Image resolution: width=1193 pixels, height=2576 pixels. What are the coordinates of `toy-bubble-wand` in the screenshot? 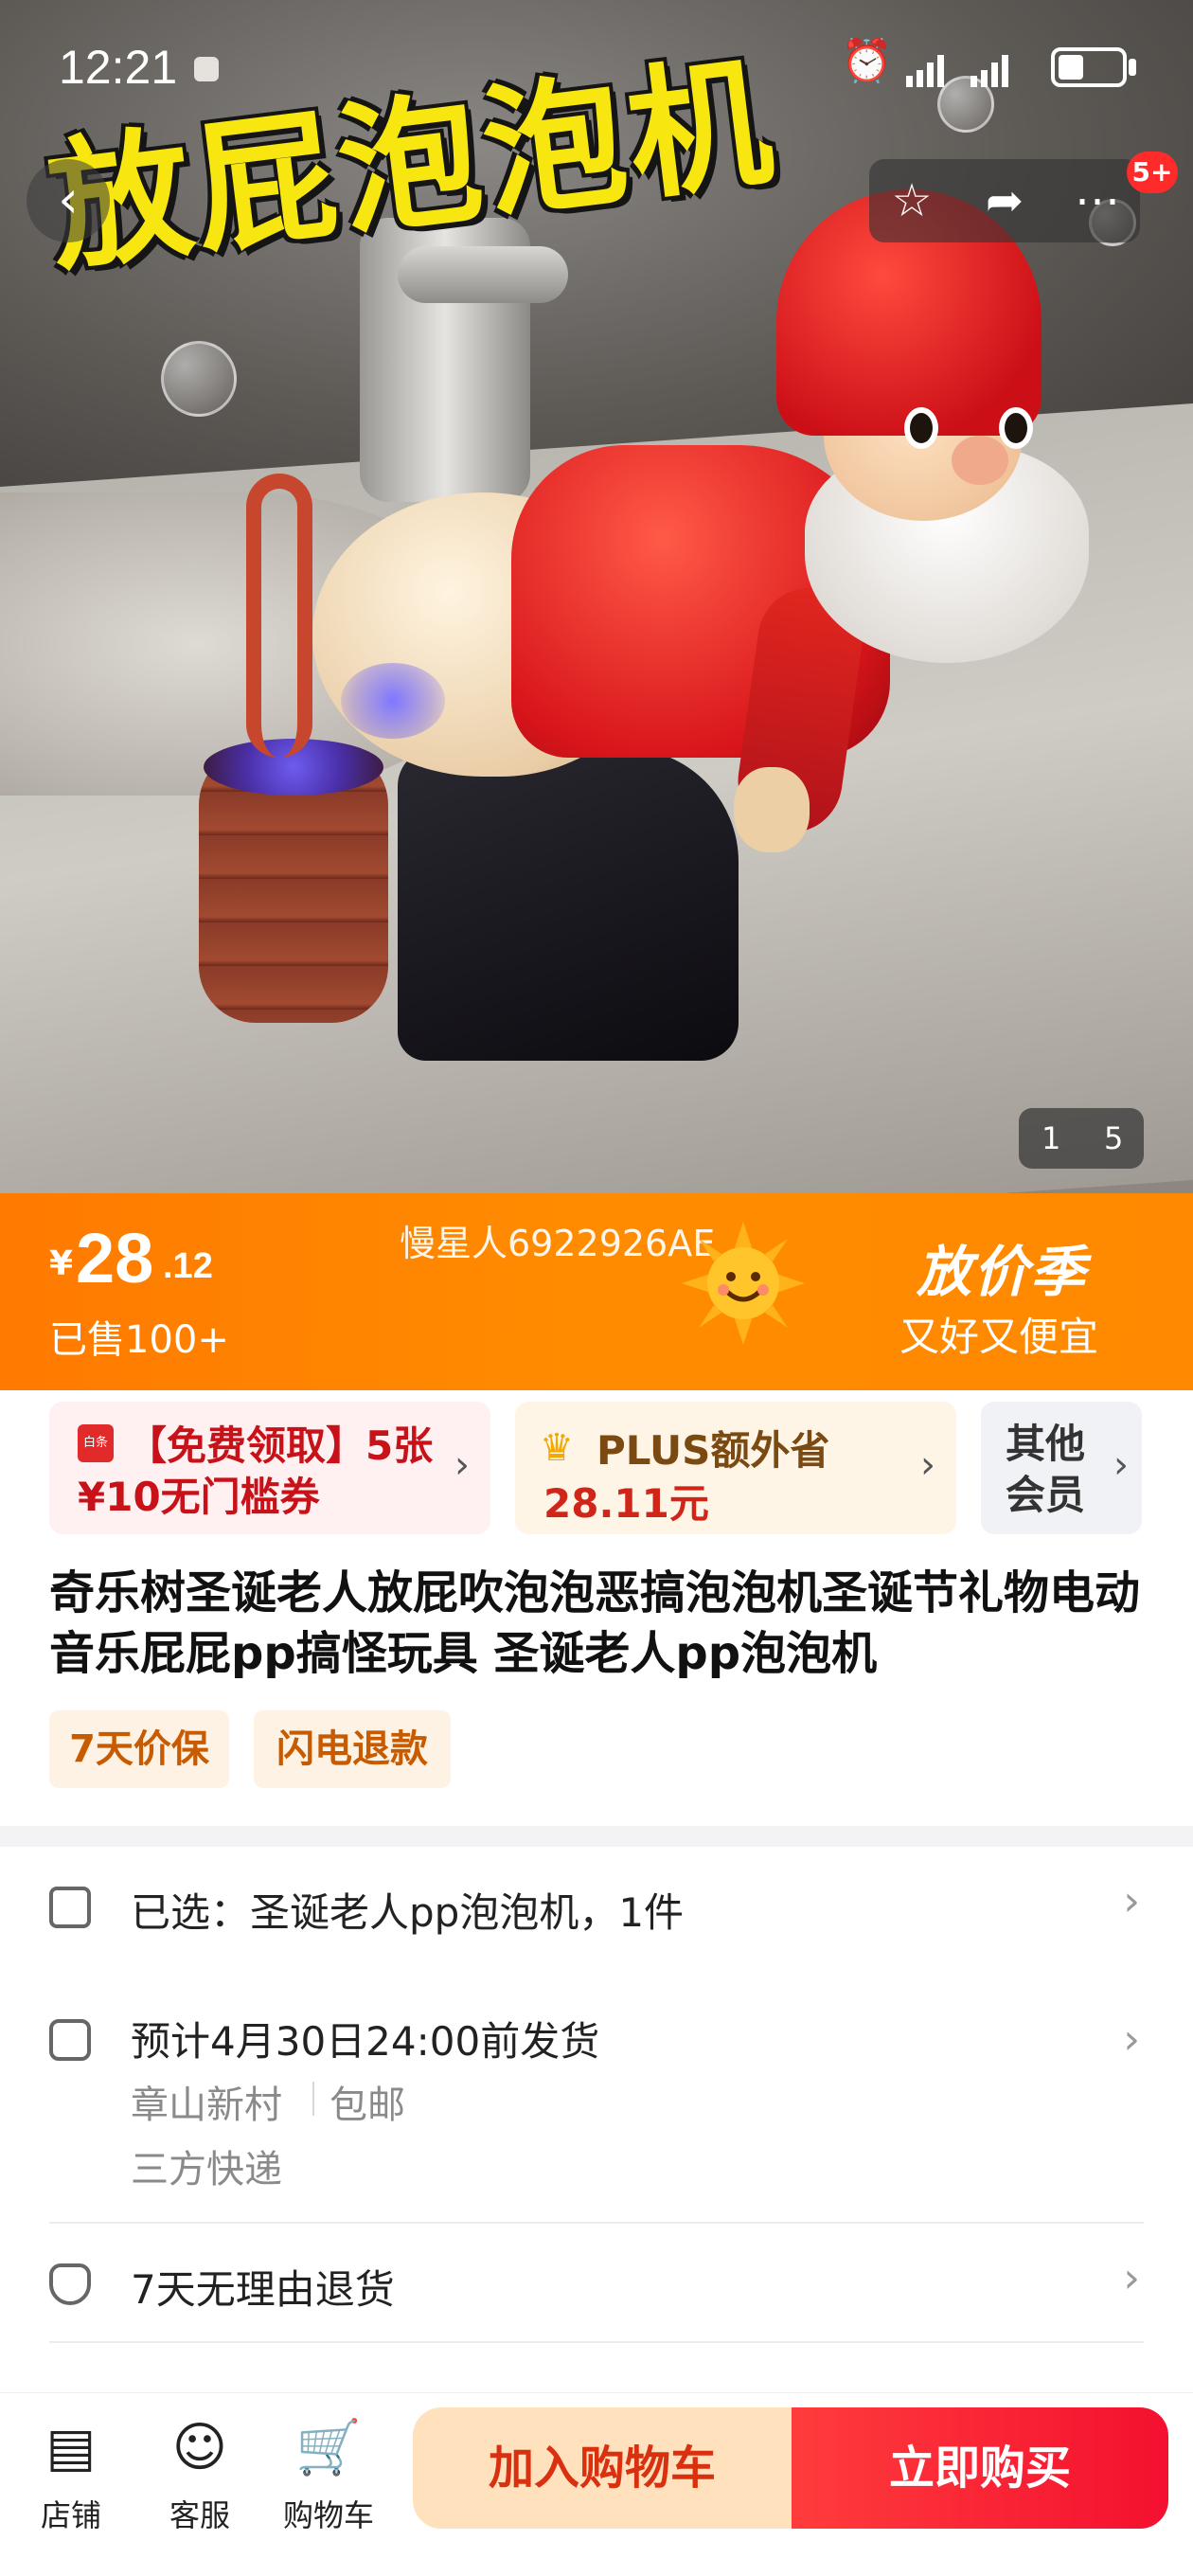 It's located at (279, 616).